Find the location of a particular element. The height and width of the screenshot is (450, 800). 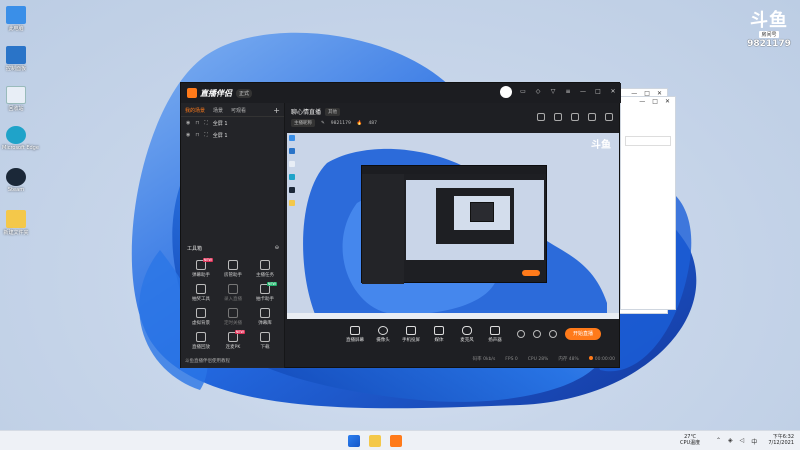

douyu-watermark: 斗鱼 房间号 9821179 is located at coordinates (769, 30).